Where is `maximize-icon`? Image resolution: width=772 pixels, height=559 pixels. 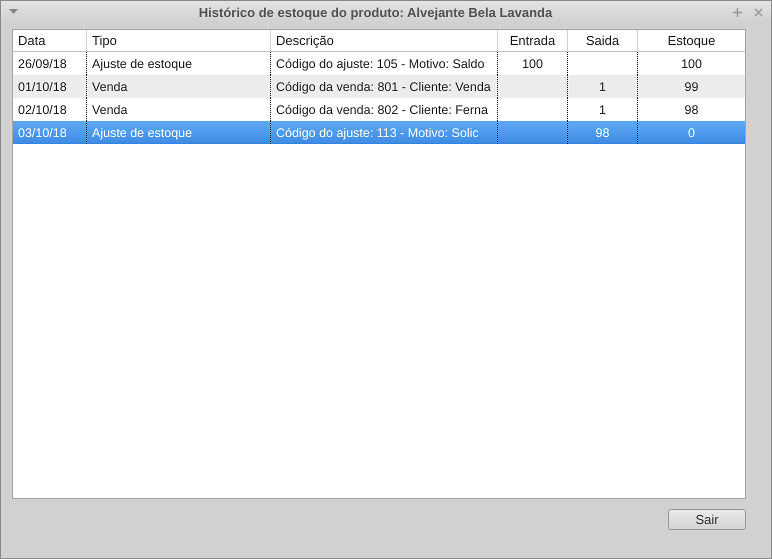 maximize-icon is located at coordinates (737, 12).